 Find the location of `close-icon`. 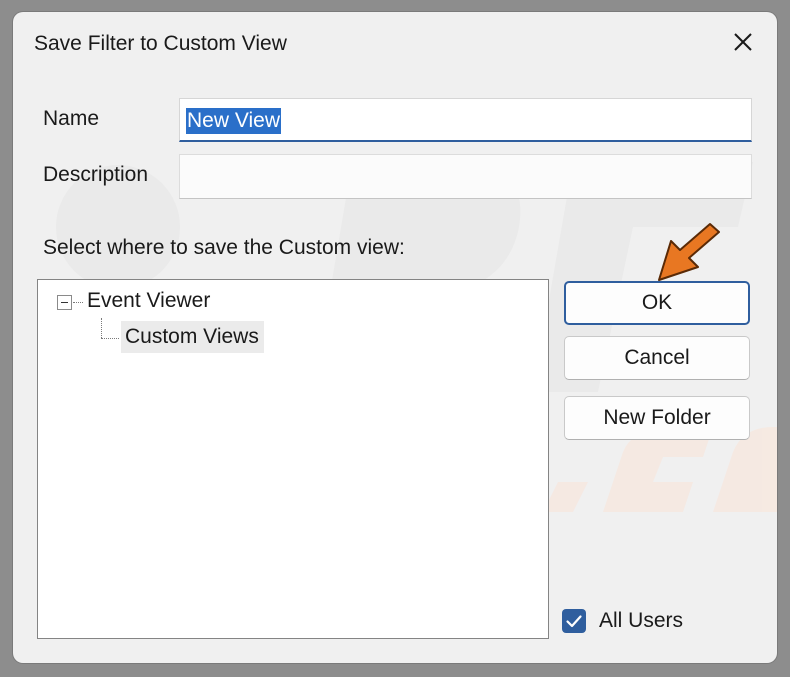

close-icon is located at coordinates (743, 42).